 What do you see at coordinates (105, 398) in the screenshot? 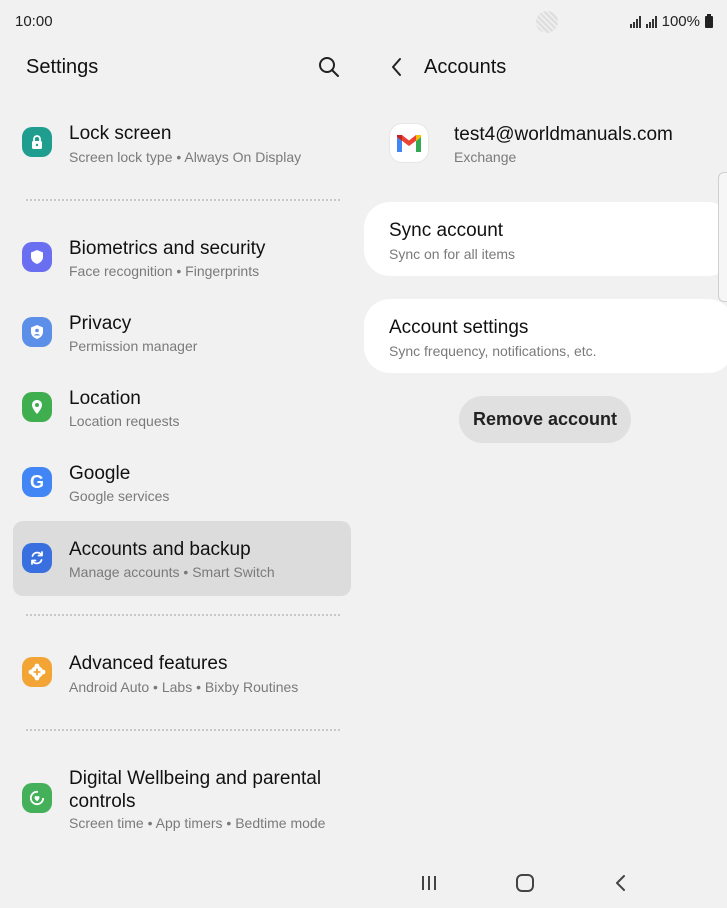
I see `item-title: Location` at bounding box center [105, 398].